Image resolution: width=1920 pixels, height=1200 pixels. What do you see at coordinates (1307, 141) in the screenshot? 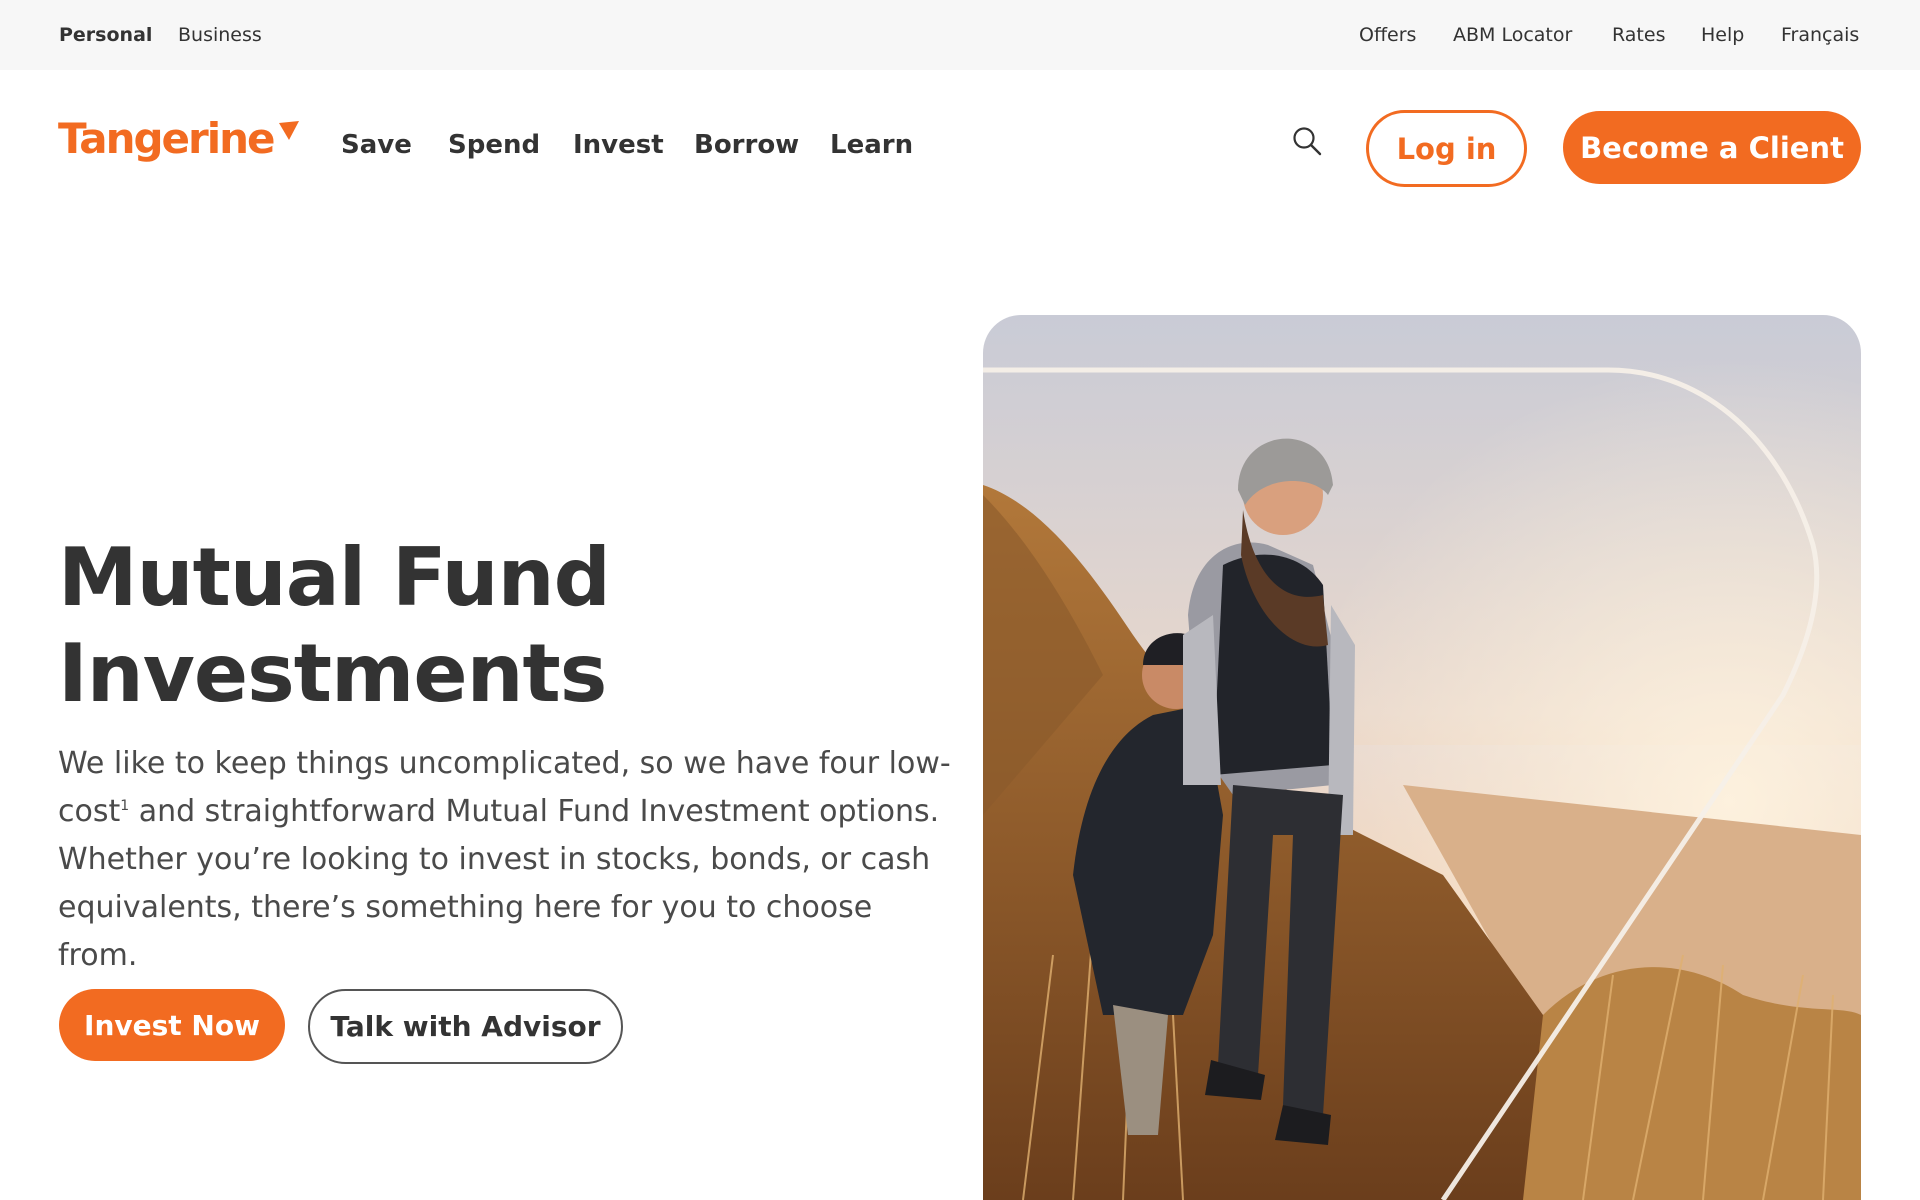
I see `search-icon` at bounding box center [1307, 141].